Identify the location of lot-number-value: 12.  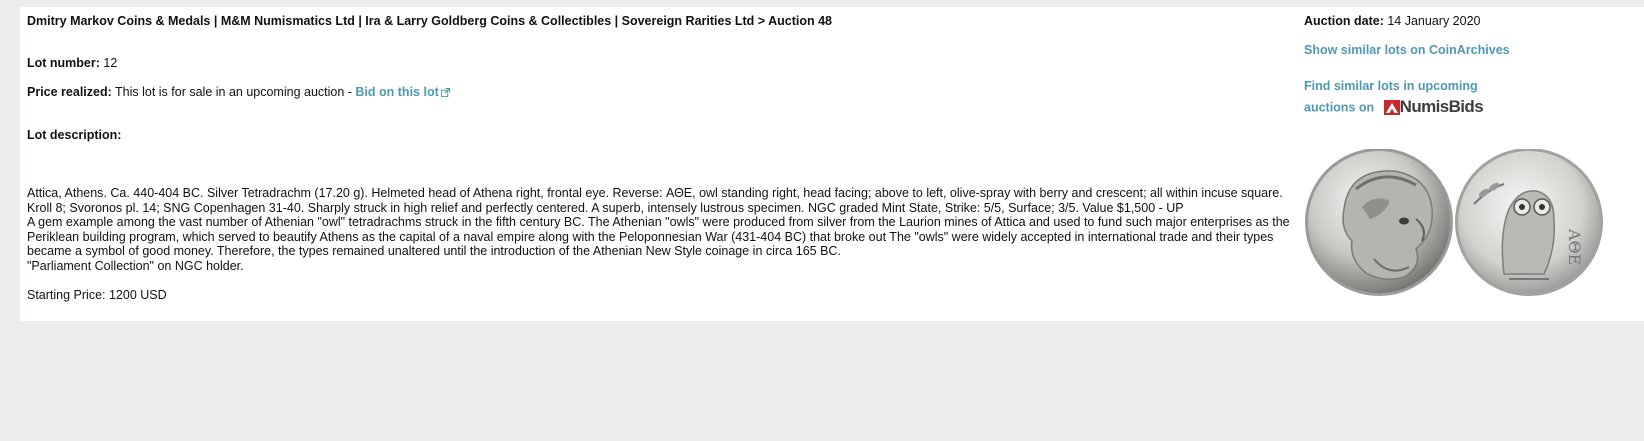
(110, 63).